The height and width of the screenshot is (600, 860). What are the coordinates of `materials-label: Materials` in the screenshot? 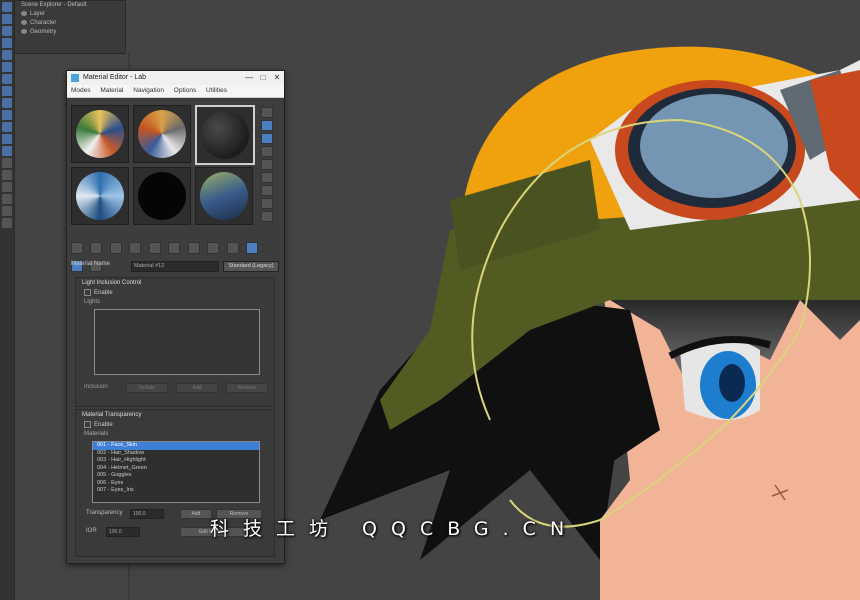 It's located at (96, 434).